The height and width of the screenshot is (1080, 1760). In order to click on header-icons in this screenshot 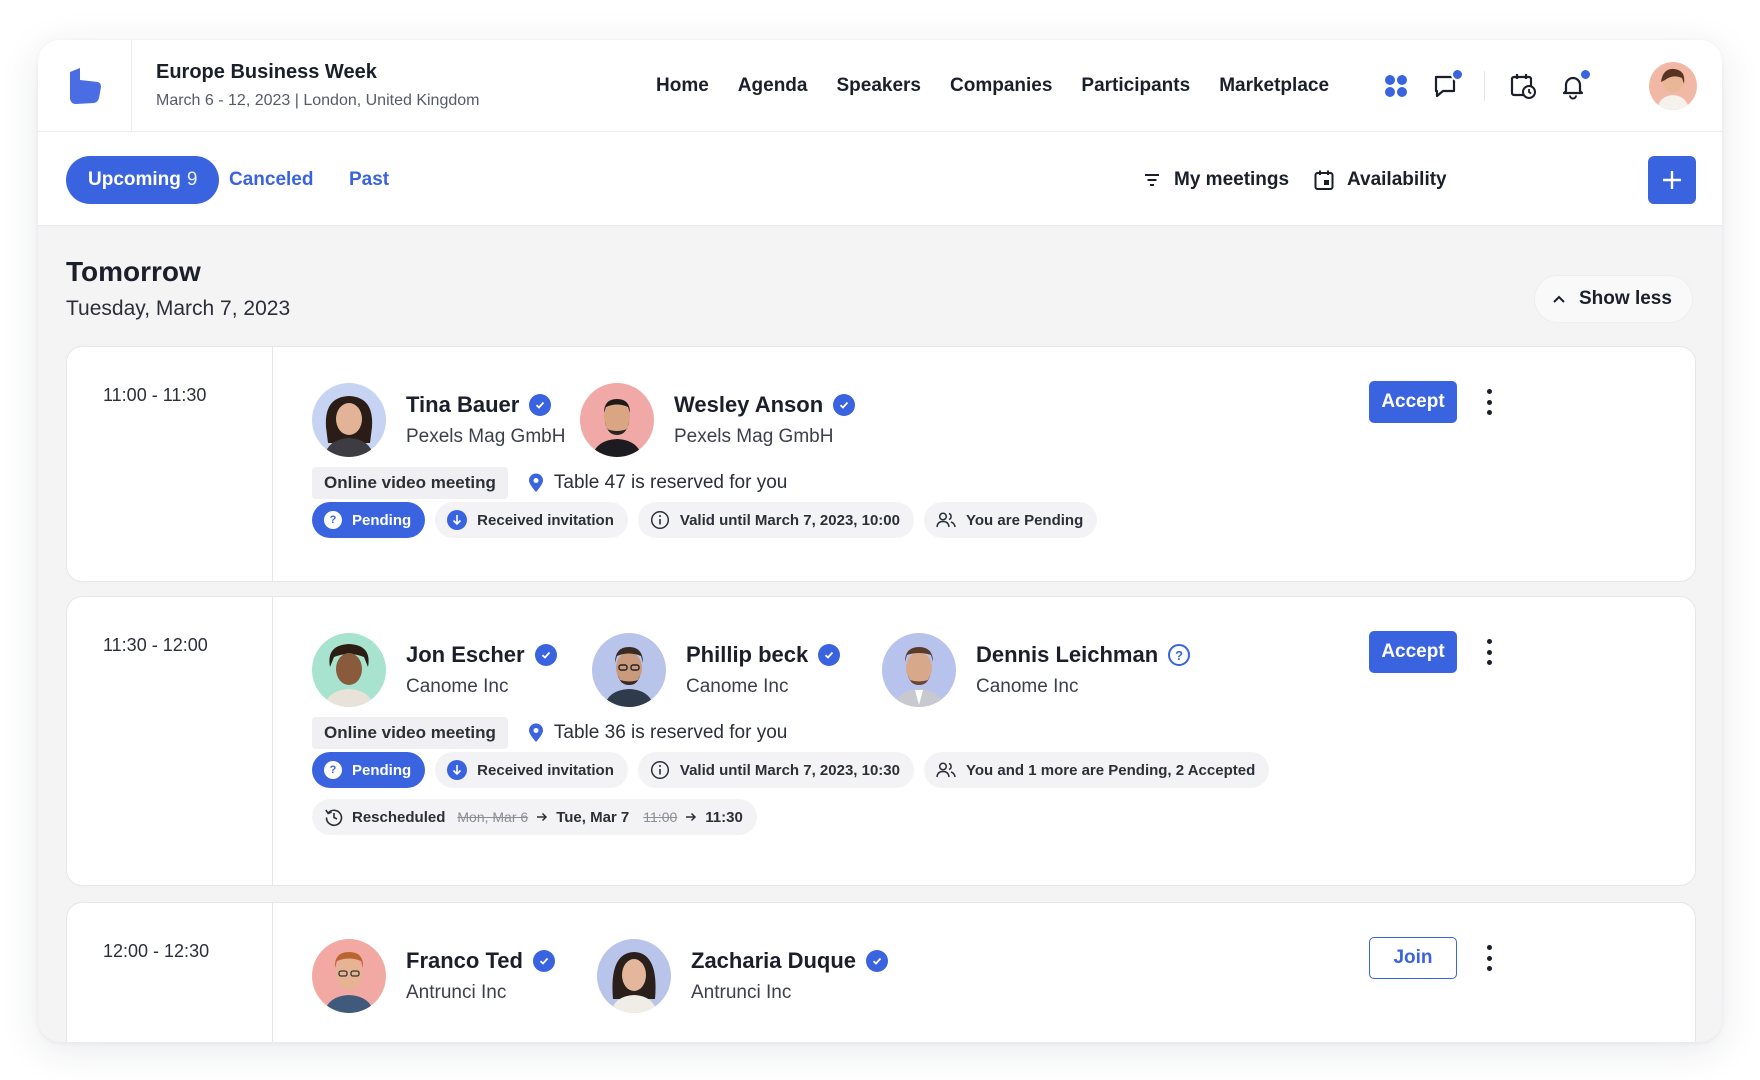, I will do `click(1486, 86)`.